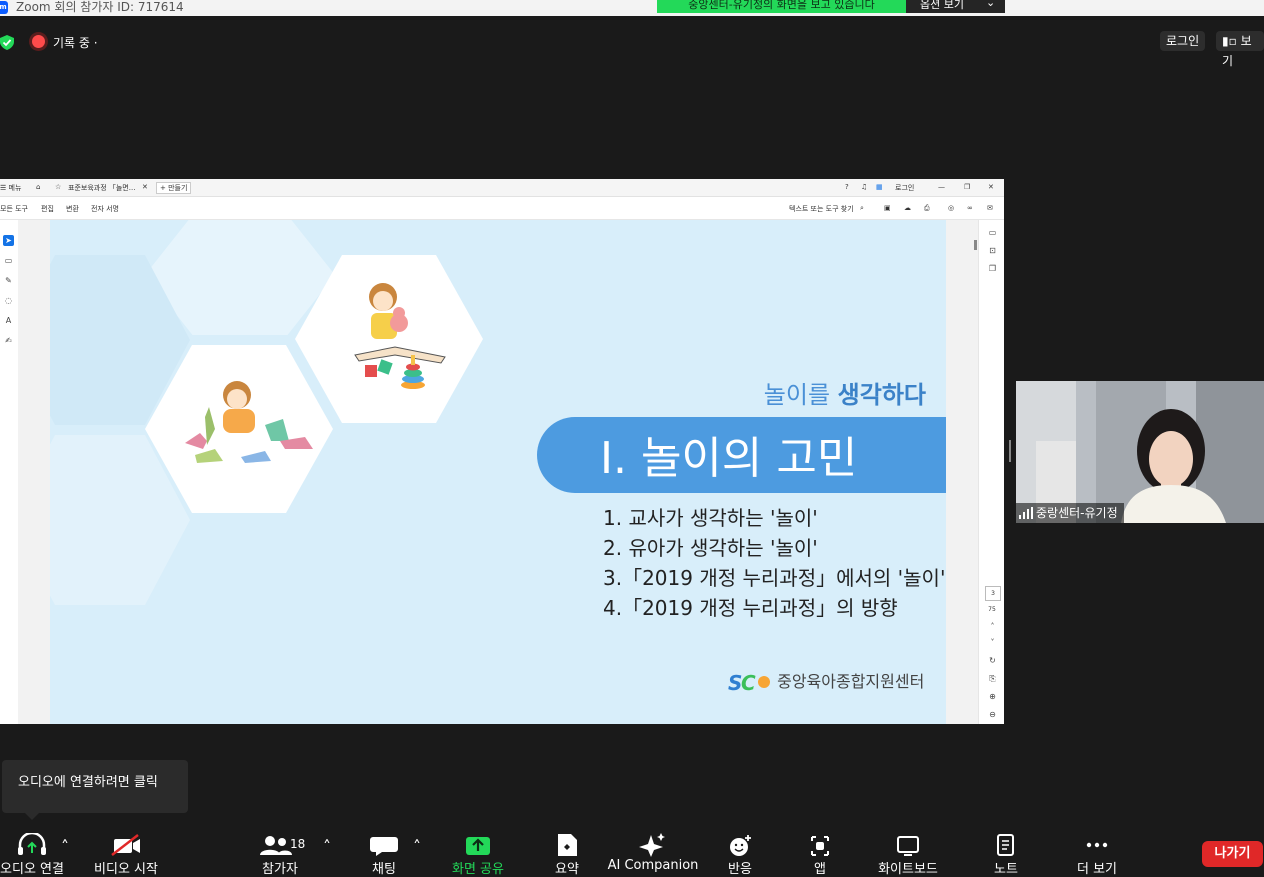 The width and height of the screenshot is (1264, 877). What do you see at coordinates (710, 518) in the screenshot?
I see `agenda-item: 1. 교사가 생각하는 '놀이'` at bounding box center [710, 518].